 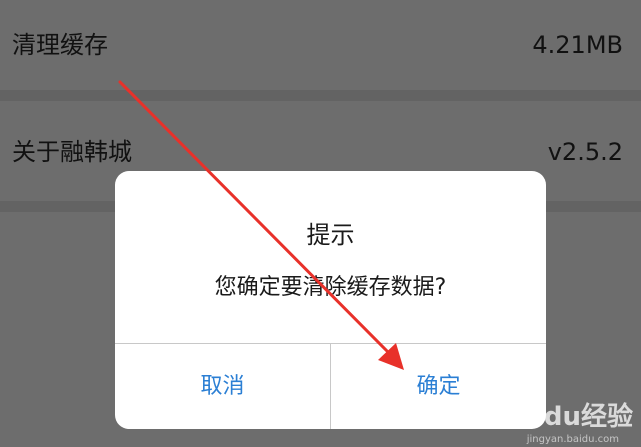 What do you see at coordinates (577, 45) in the screenshot?
I see `cache-size-value: 4.21MB` at bounding box center [577, 45].